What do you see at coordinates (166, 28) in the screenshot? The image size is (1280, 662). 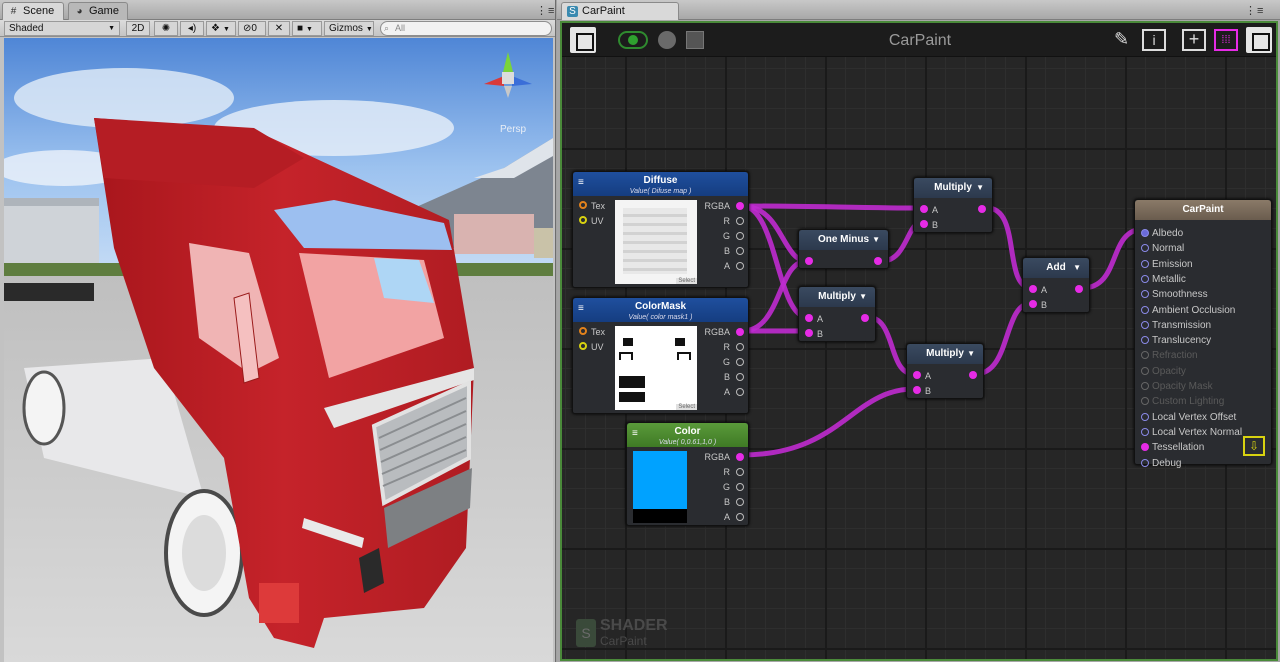 I see `lighting-toggle: ✺` at bounding box center [166, 28].